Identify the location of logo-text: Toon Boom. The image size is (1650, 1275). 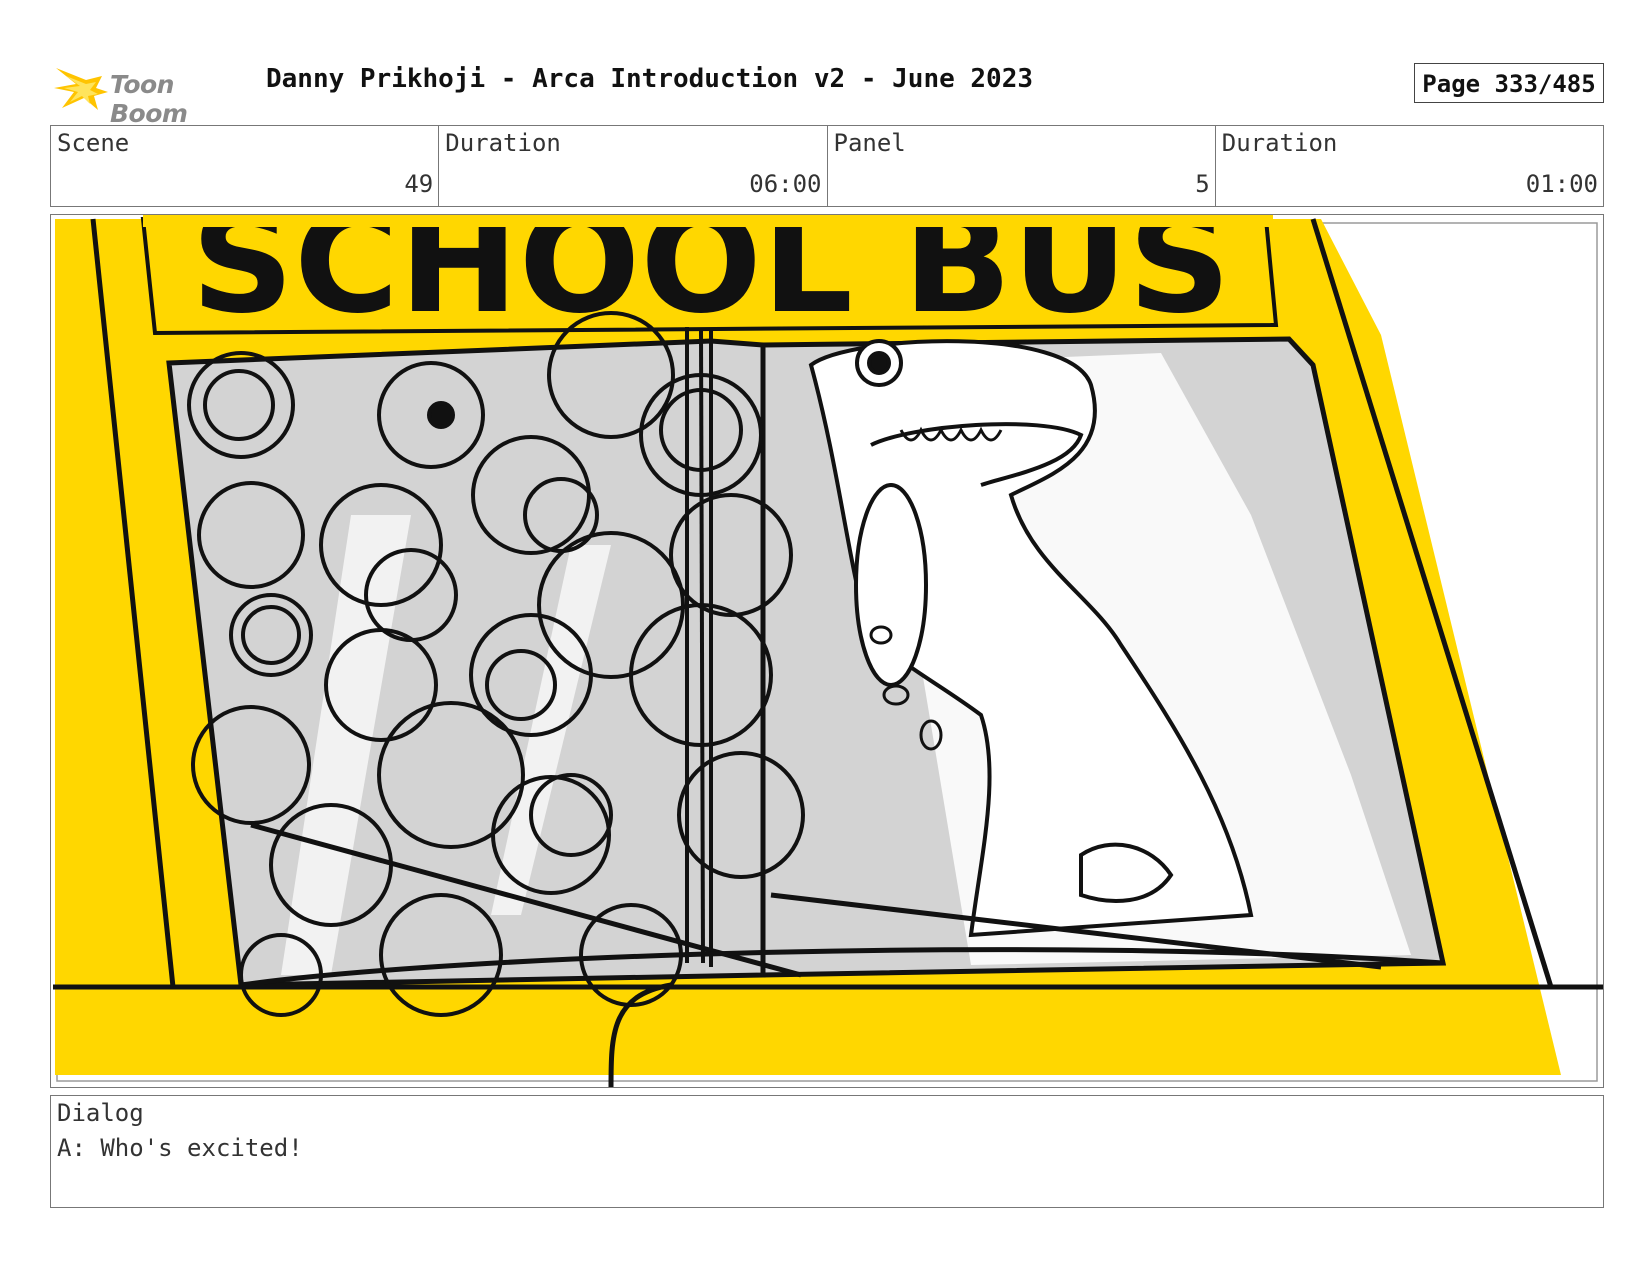
(149, 99).